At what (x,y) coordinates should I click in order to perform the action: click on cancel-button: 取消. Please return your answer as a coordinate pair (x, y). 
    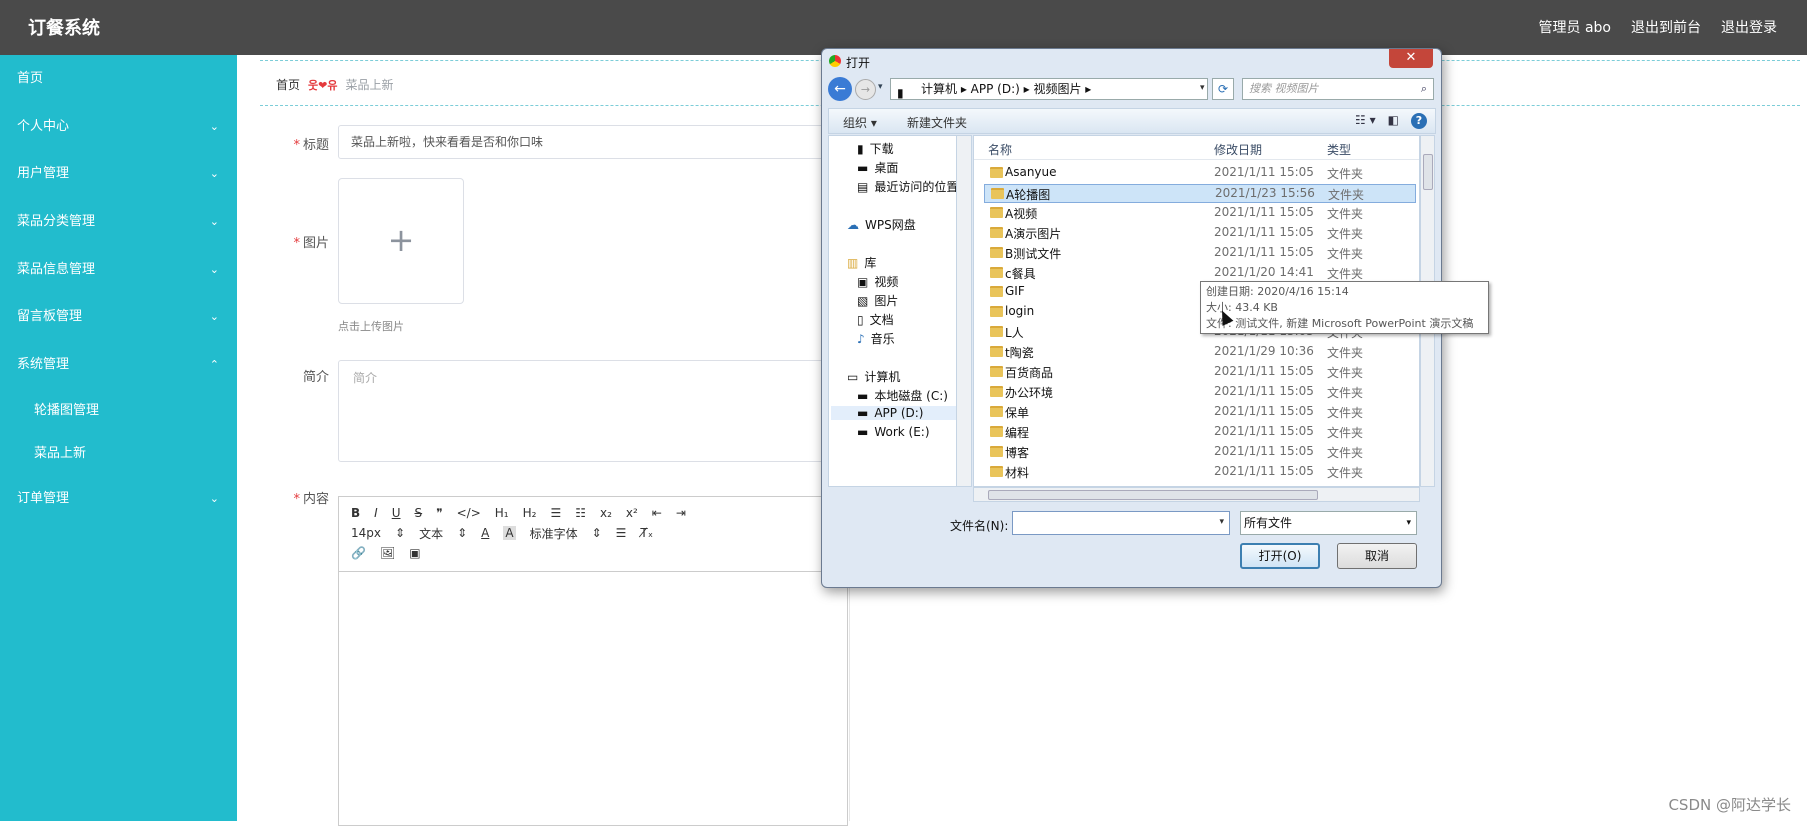
    Looking at the image, I should click on (1377, 556).